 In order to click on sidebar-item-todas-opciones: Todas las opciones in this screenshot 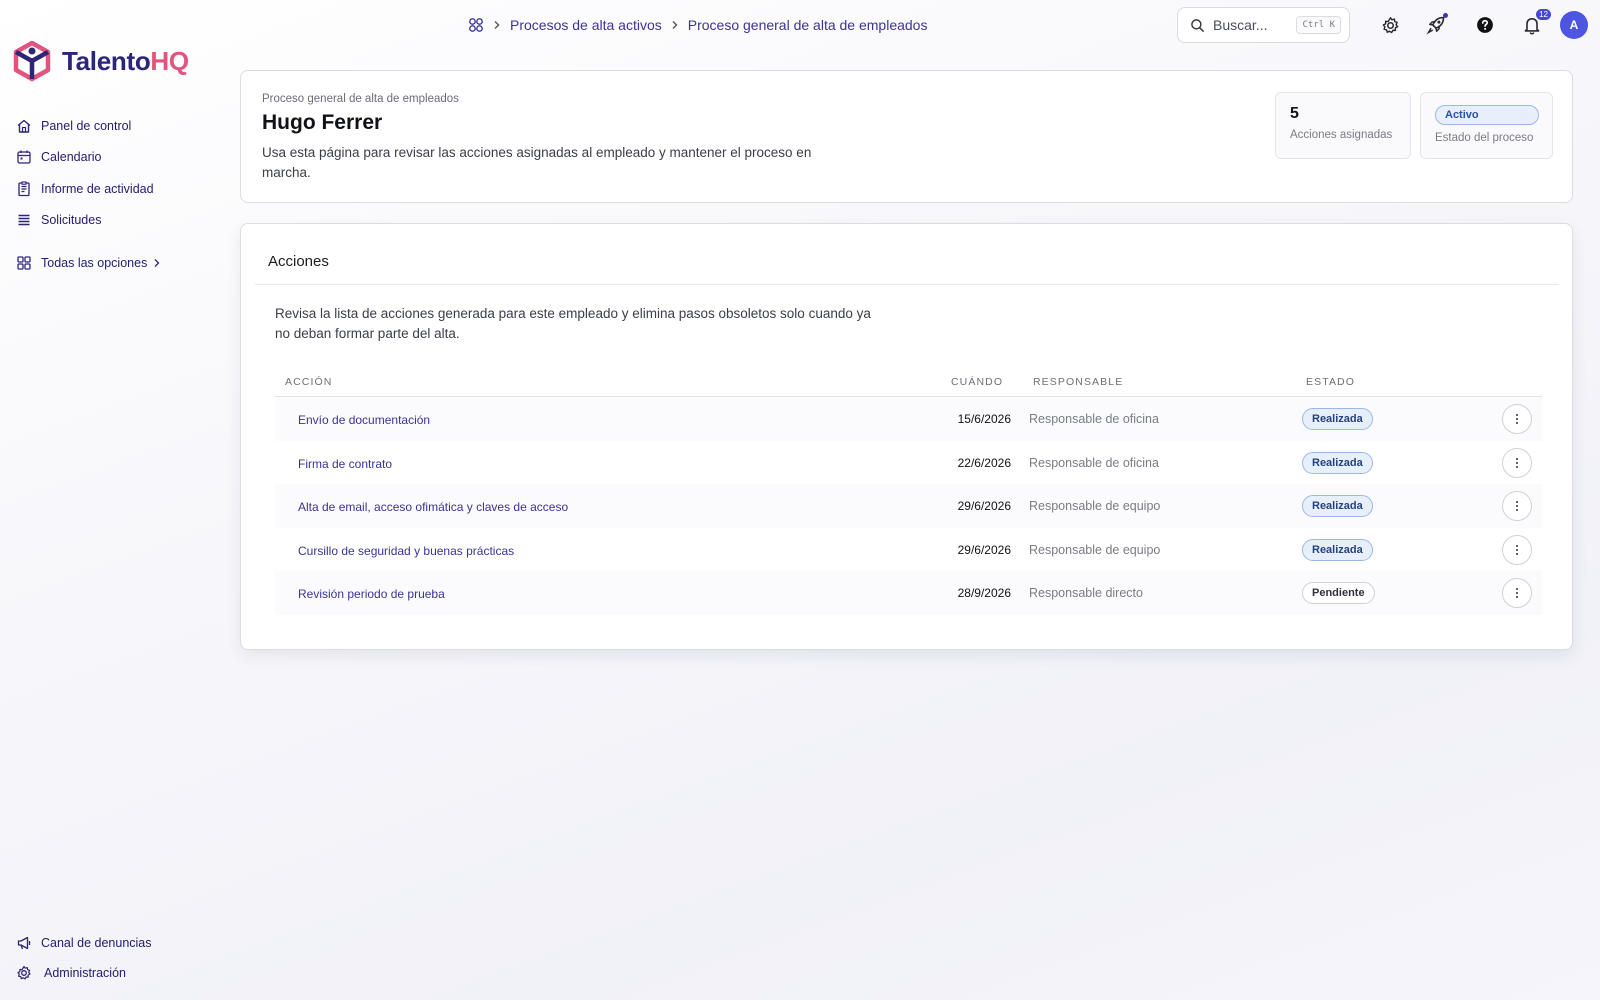, I will do `click(88, 263)`.